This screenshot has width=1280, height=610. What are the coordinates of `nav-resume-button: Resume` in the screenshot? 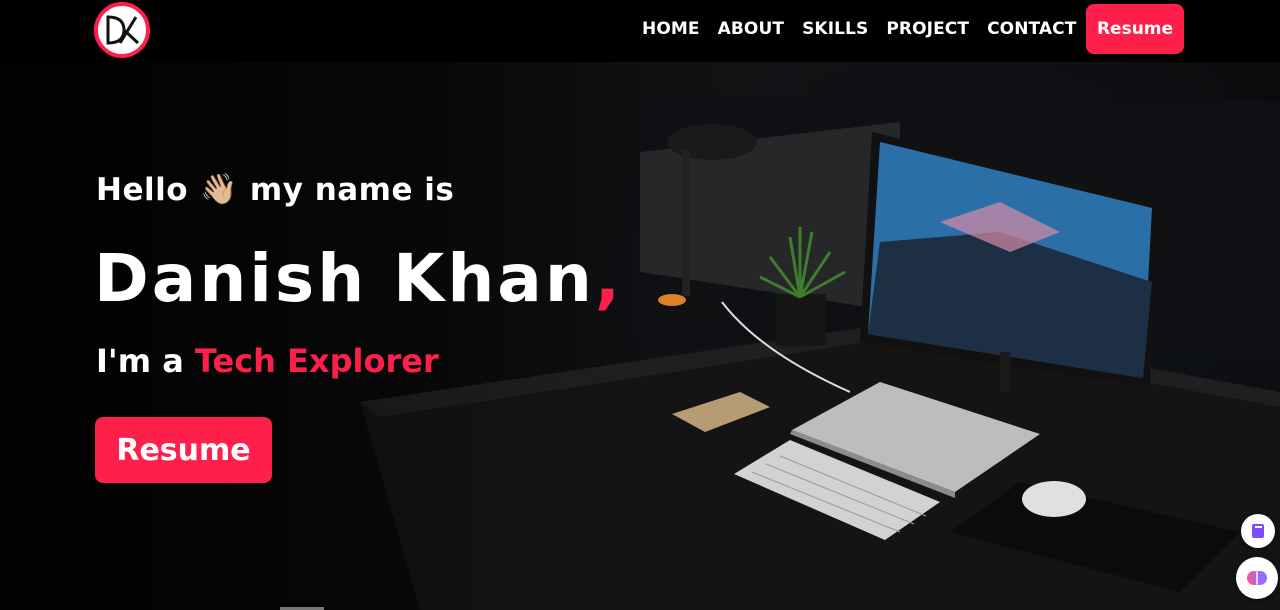 It's located at (1135, 29).